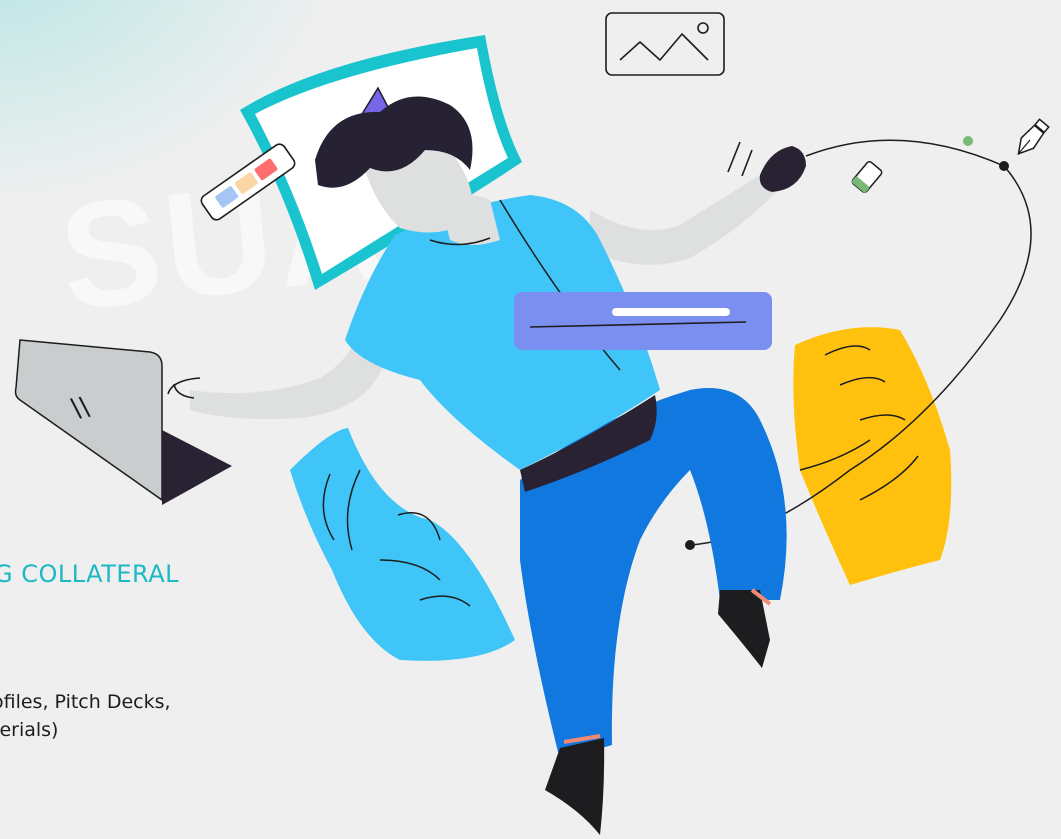  Describe the element at coordinates (85, 702) in the screenshot. I see `description-line-1: ofiles, Pitch Decks,` at that location.